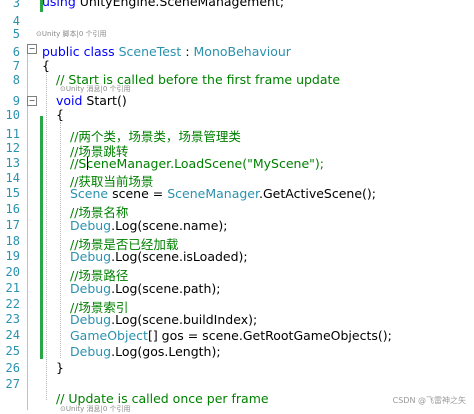 Image resolution: width=474 pixels, height=414 pixels. I want to click on line-number: 14, so click(12, 178).